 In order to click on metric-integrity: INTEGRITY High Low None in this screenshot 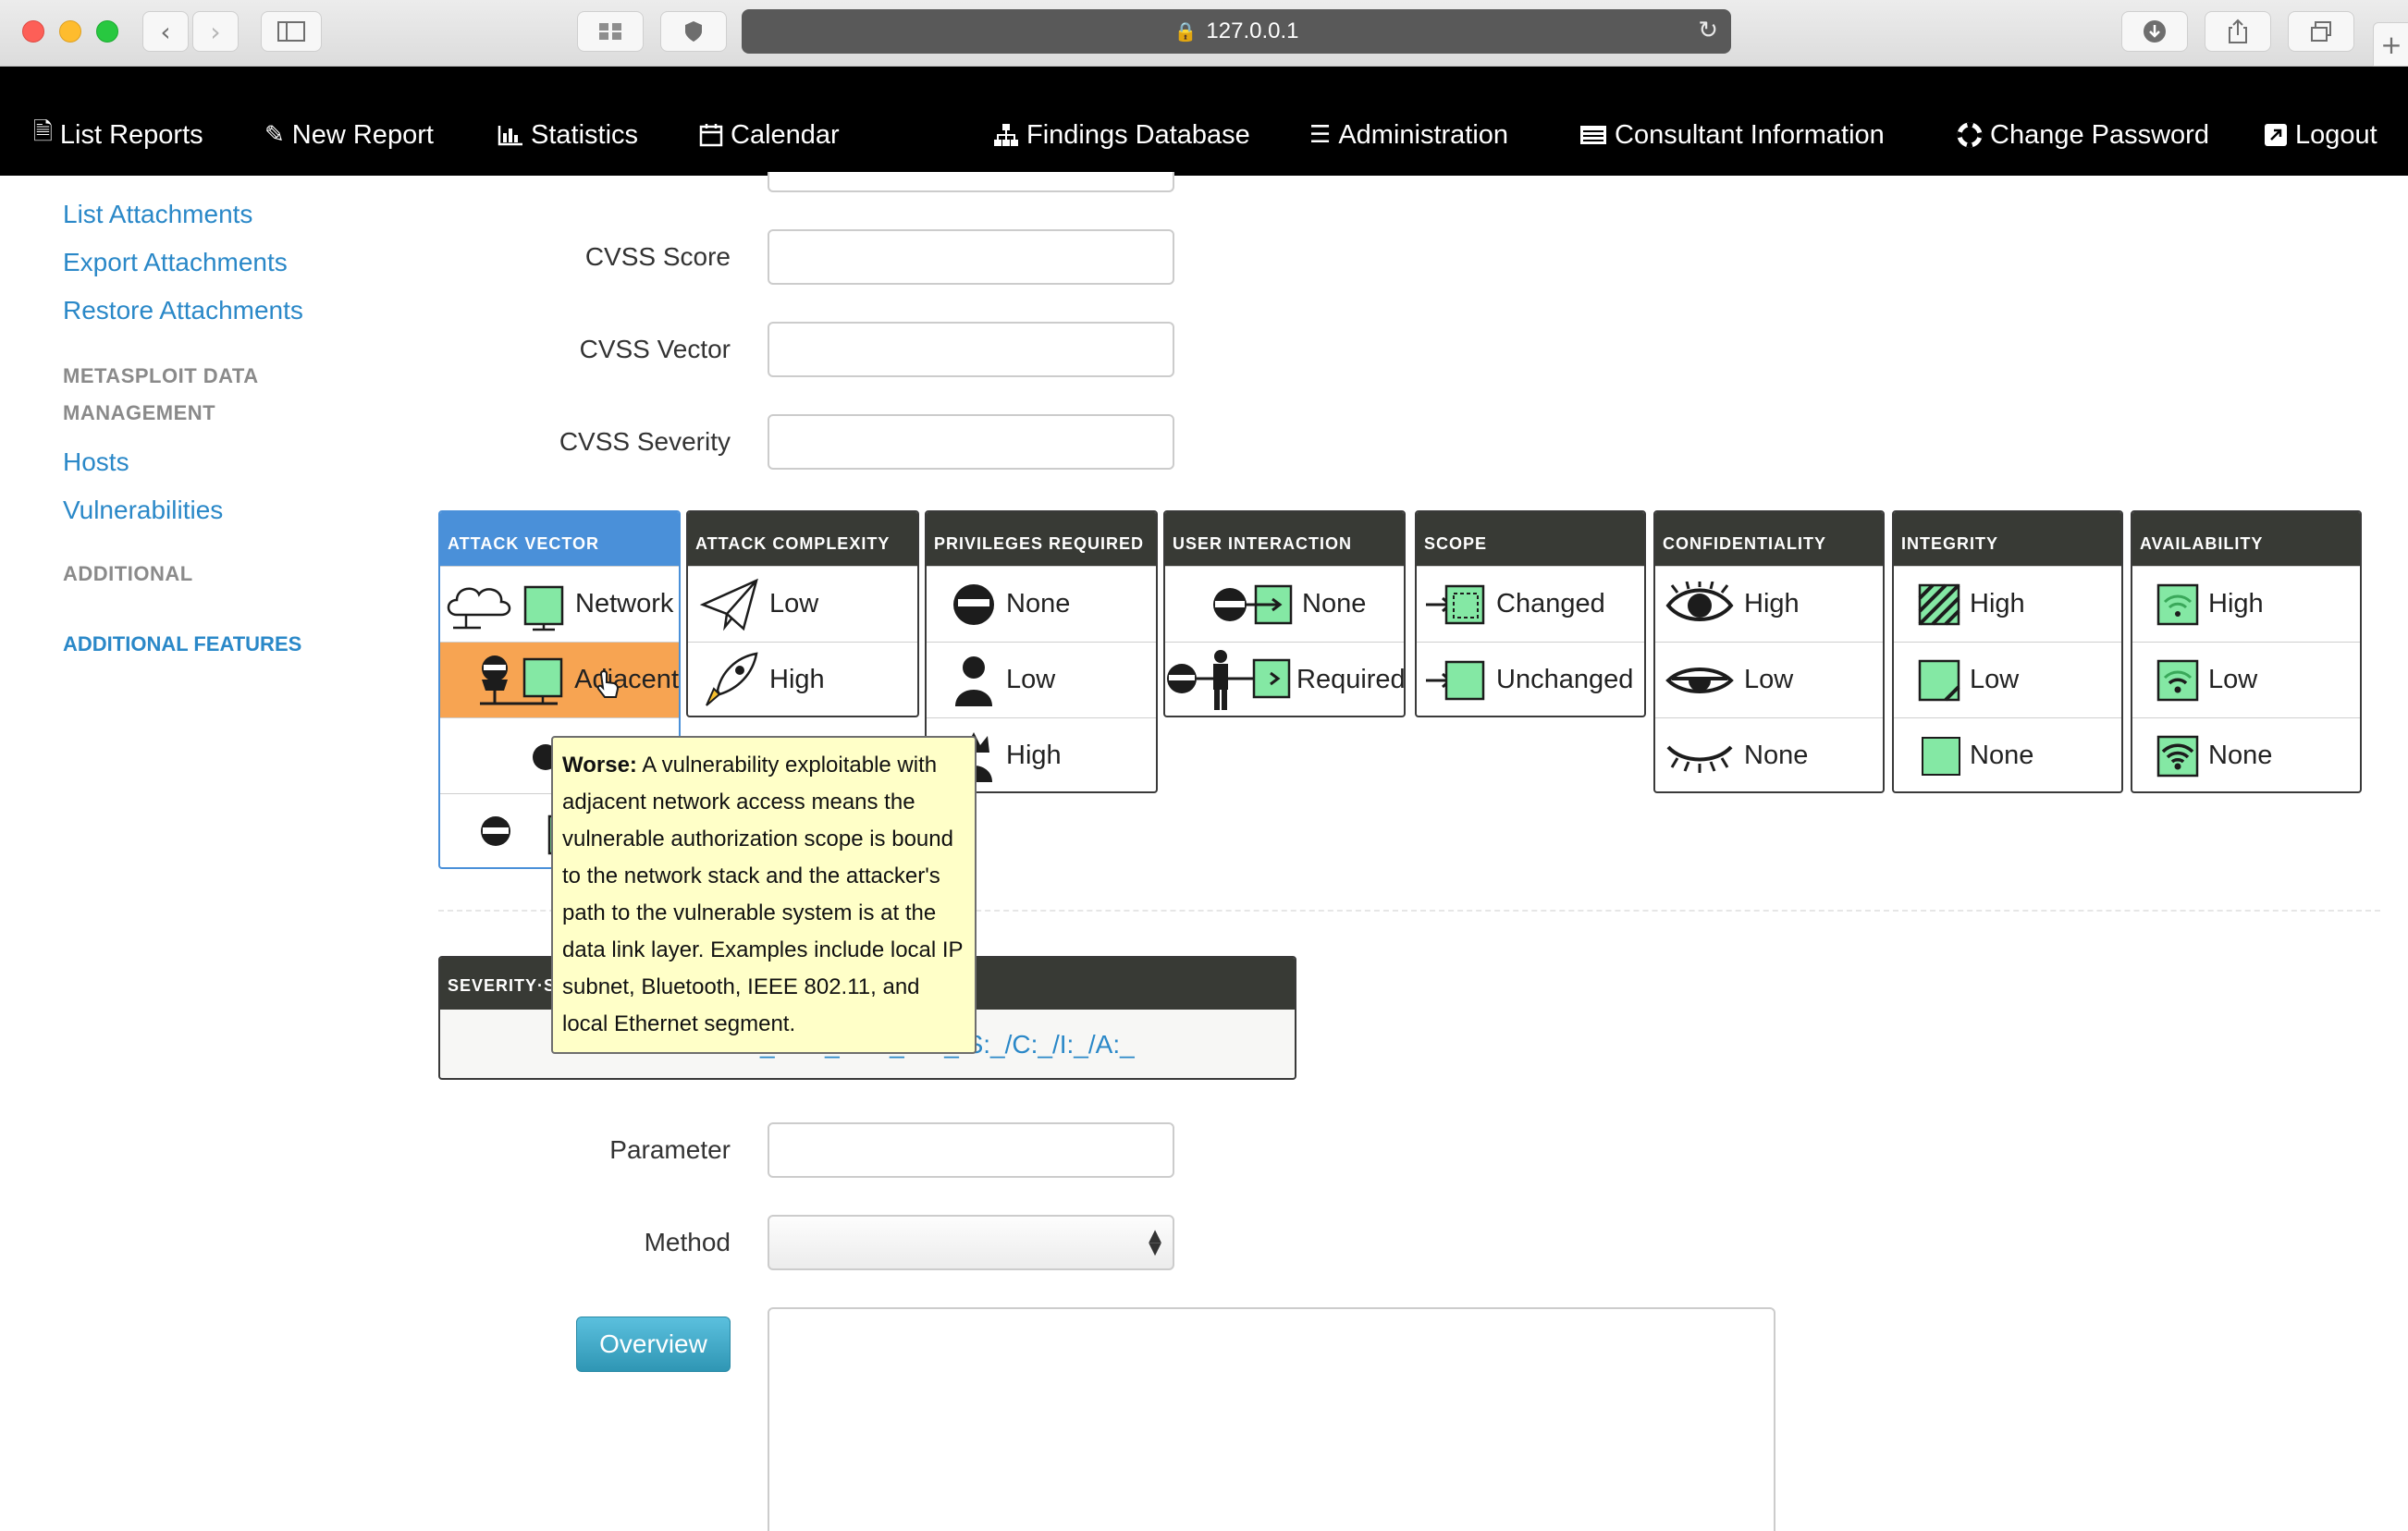, I will do `click(2007, 651)`.